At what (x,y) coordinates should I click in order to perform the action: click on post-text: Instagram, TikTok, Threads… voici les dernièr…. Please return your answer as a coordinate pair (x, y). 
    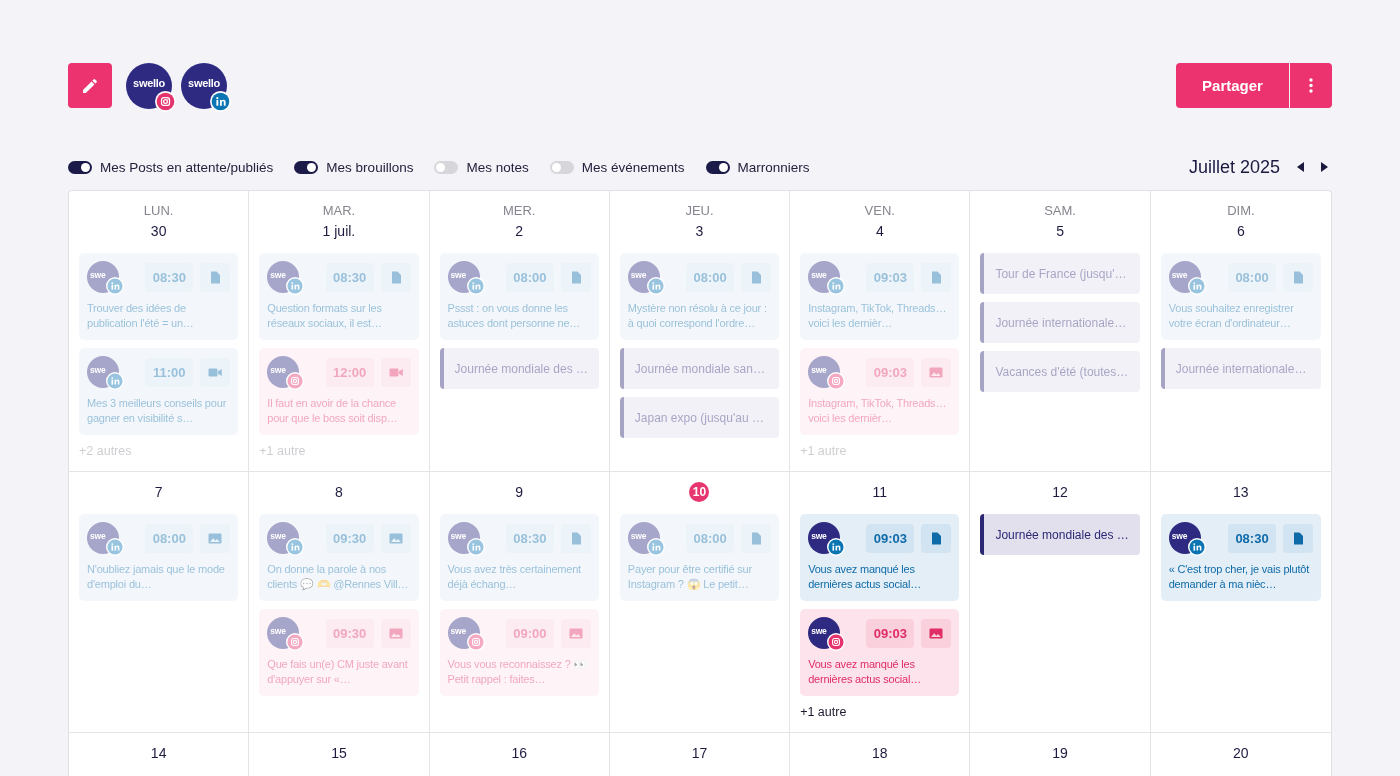
    Looking at the image, I should click on (878, 316).